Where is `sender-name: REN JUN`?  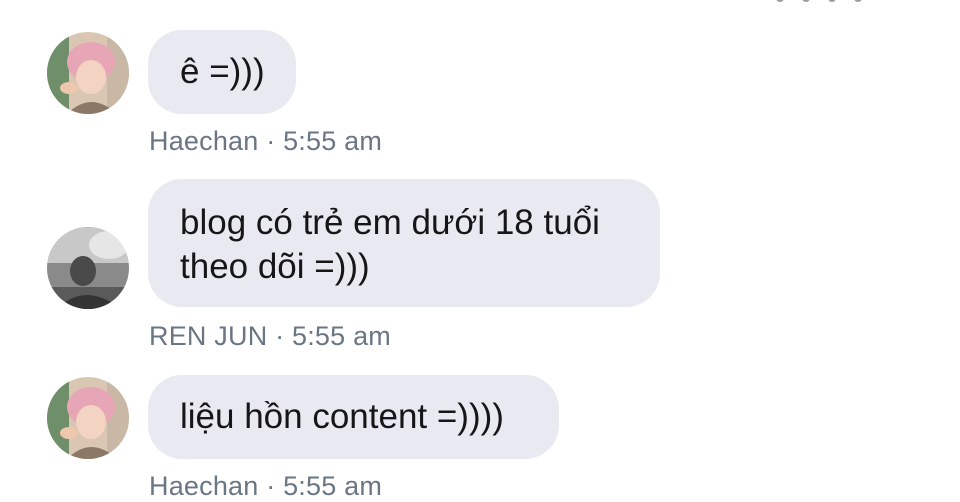 sender-name: REN JUN is located at coordinates (208, 336).